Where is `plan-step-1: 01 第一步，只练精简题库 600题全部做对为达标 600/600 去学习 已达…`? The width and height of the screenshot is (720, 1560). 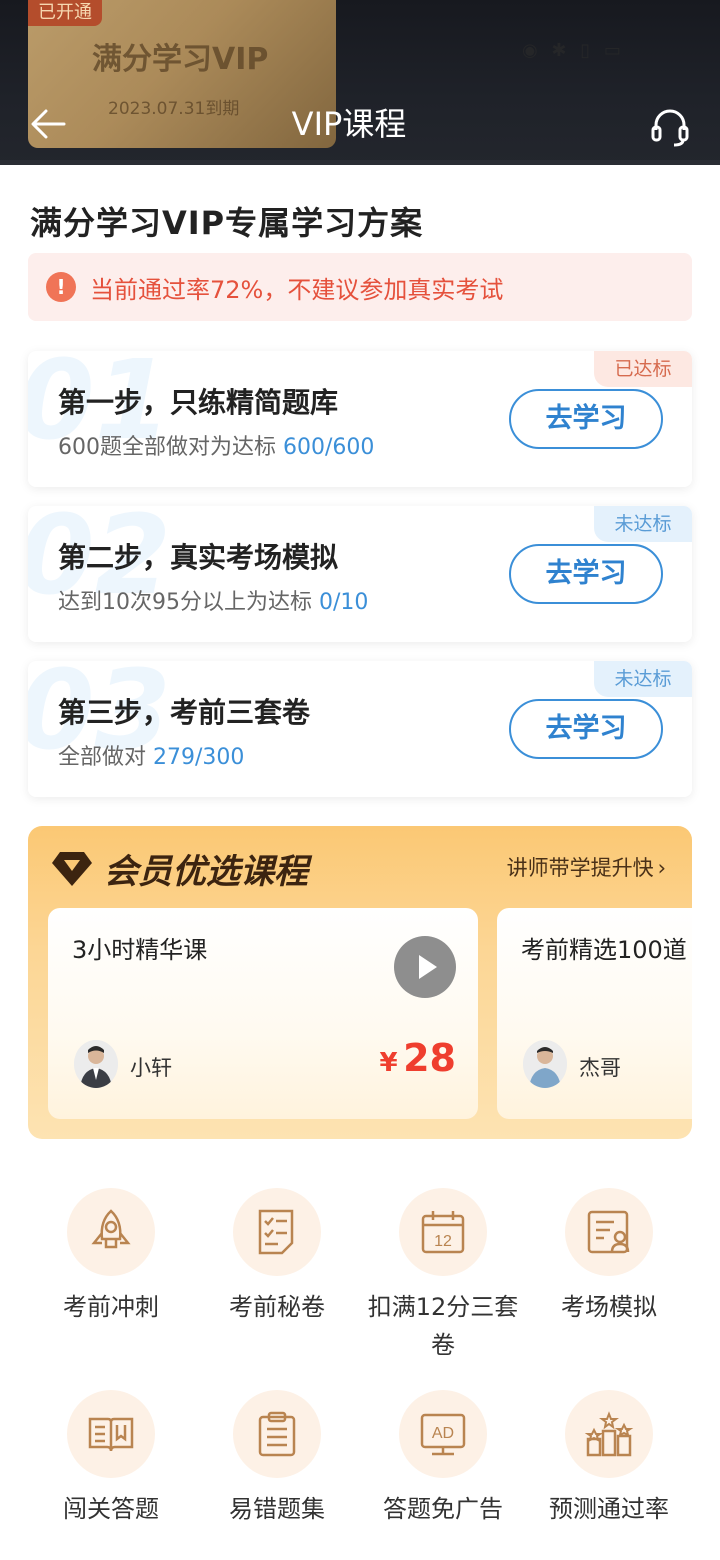 plan-step-1: 01 第一步，只练精简题库 600题全部做对为达标 600/600 去学习 已达… is located at coordinates (360, 419).